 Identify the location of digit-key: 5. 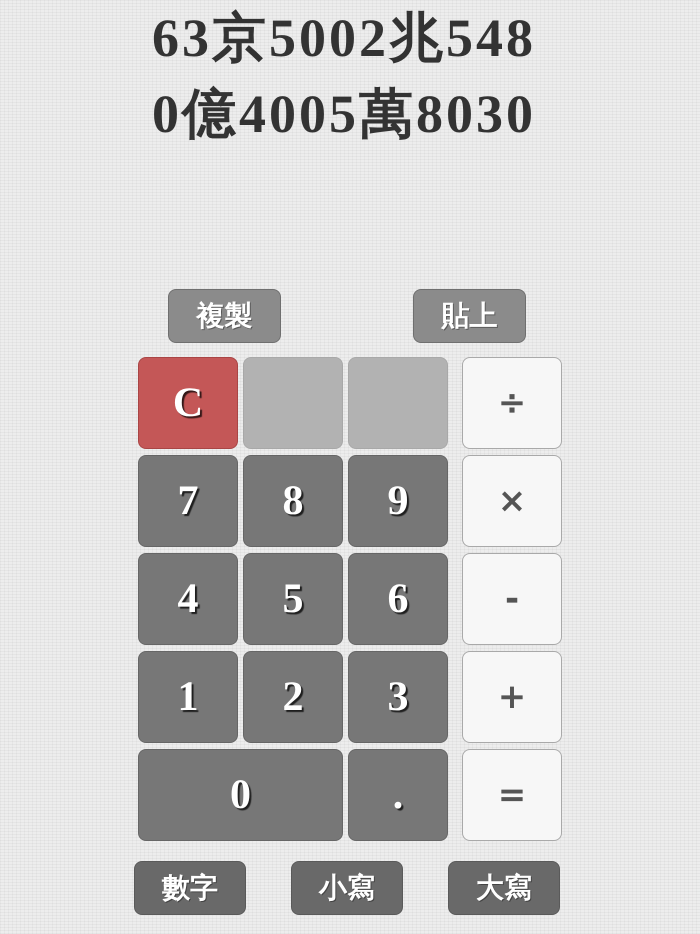
(293, 599).